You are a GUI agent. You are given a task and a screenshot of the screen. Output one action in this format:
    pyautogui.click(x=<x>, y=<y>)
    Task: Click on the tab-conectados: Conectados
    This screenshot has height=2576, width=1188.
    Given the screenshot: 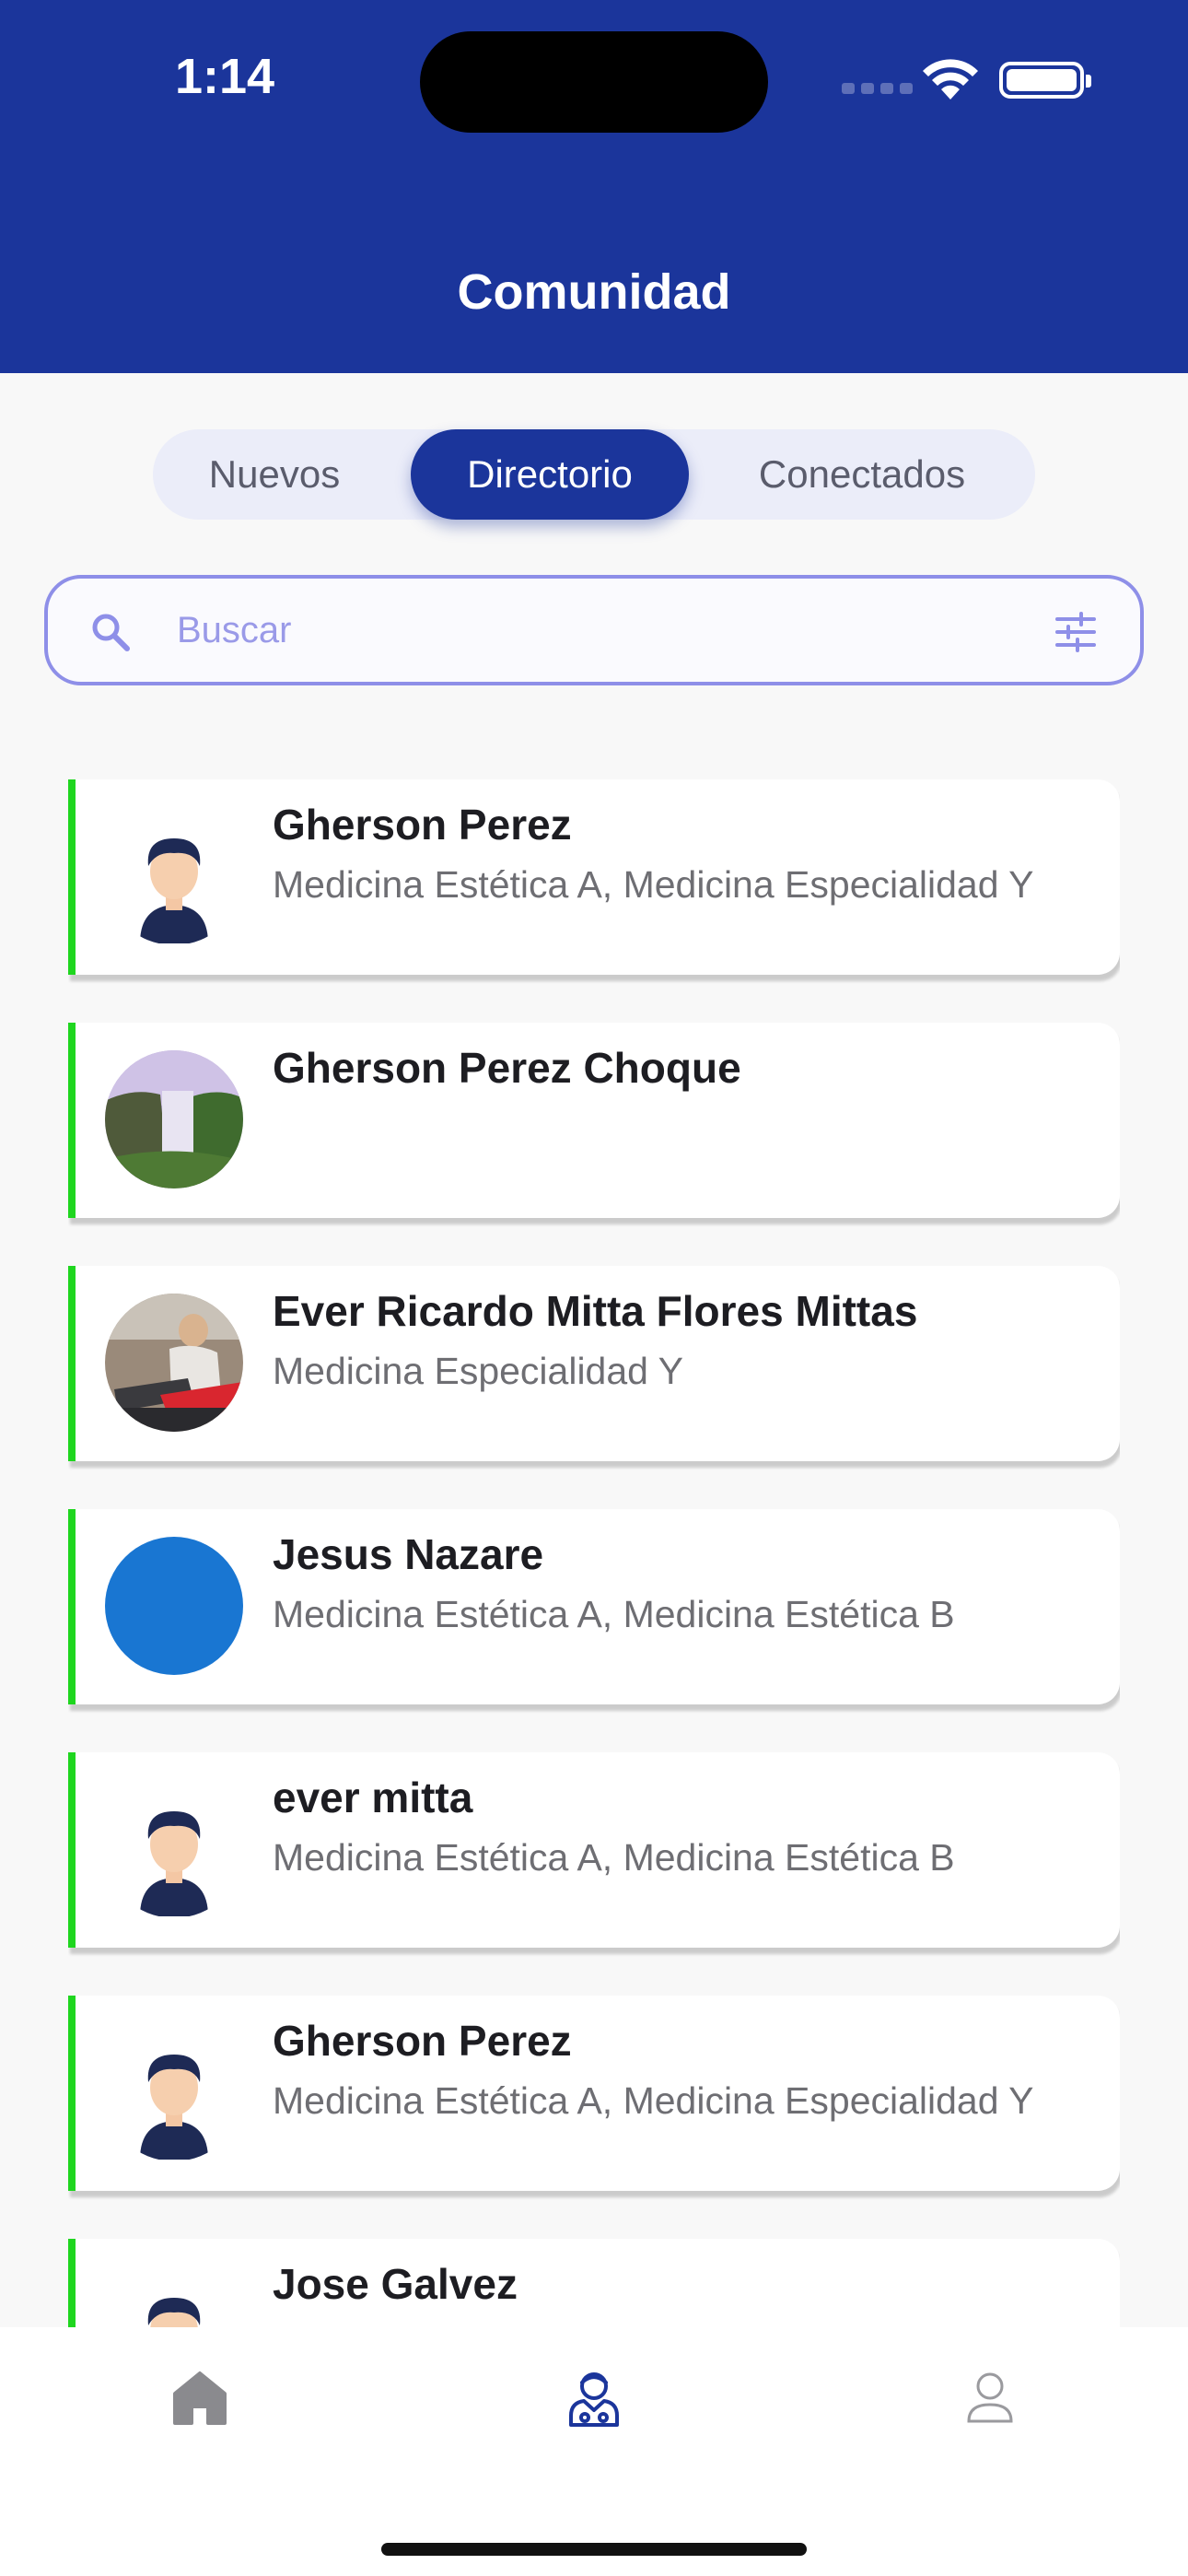 What is the action you would take?
    pyautogui.click(x=862, y=475)
    